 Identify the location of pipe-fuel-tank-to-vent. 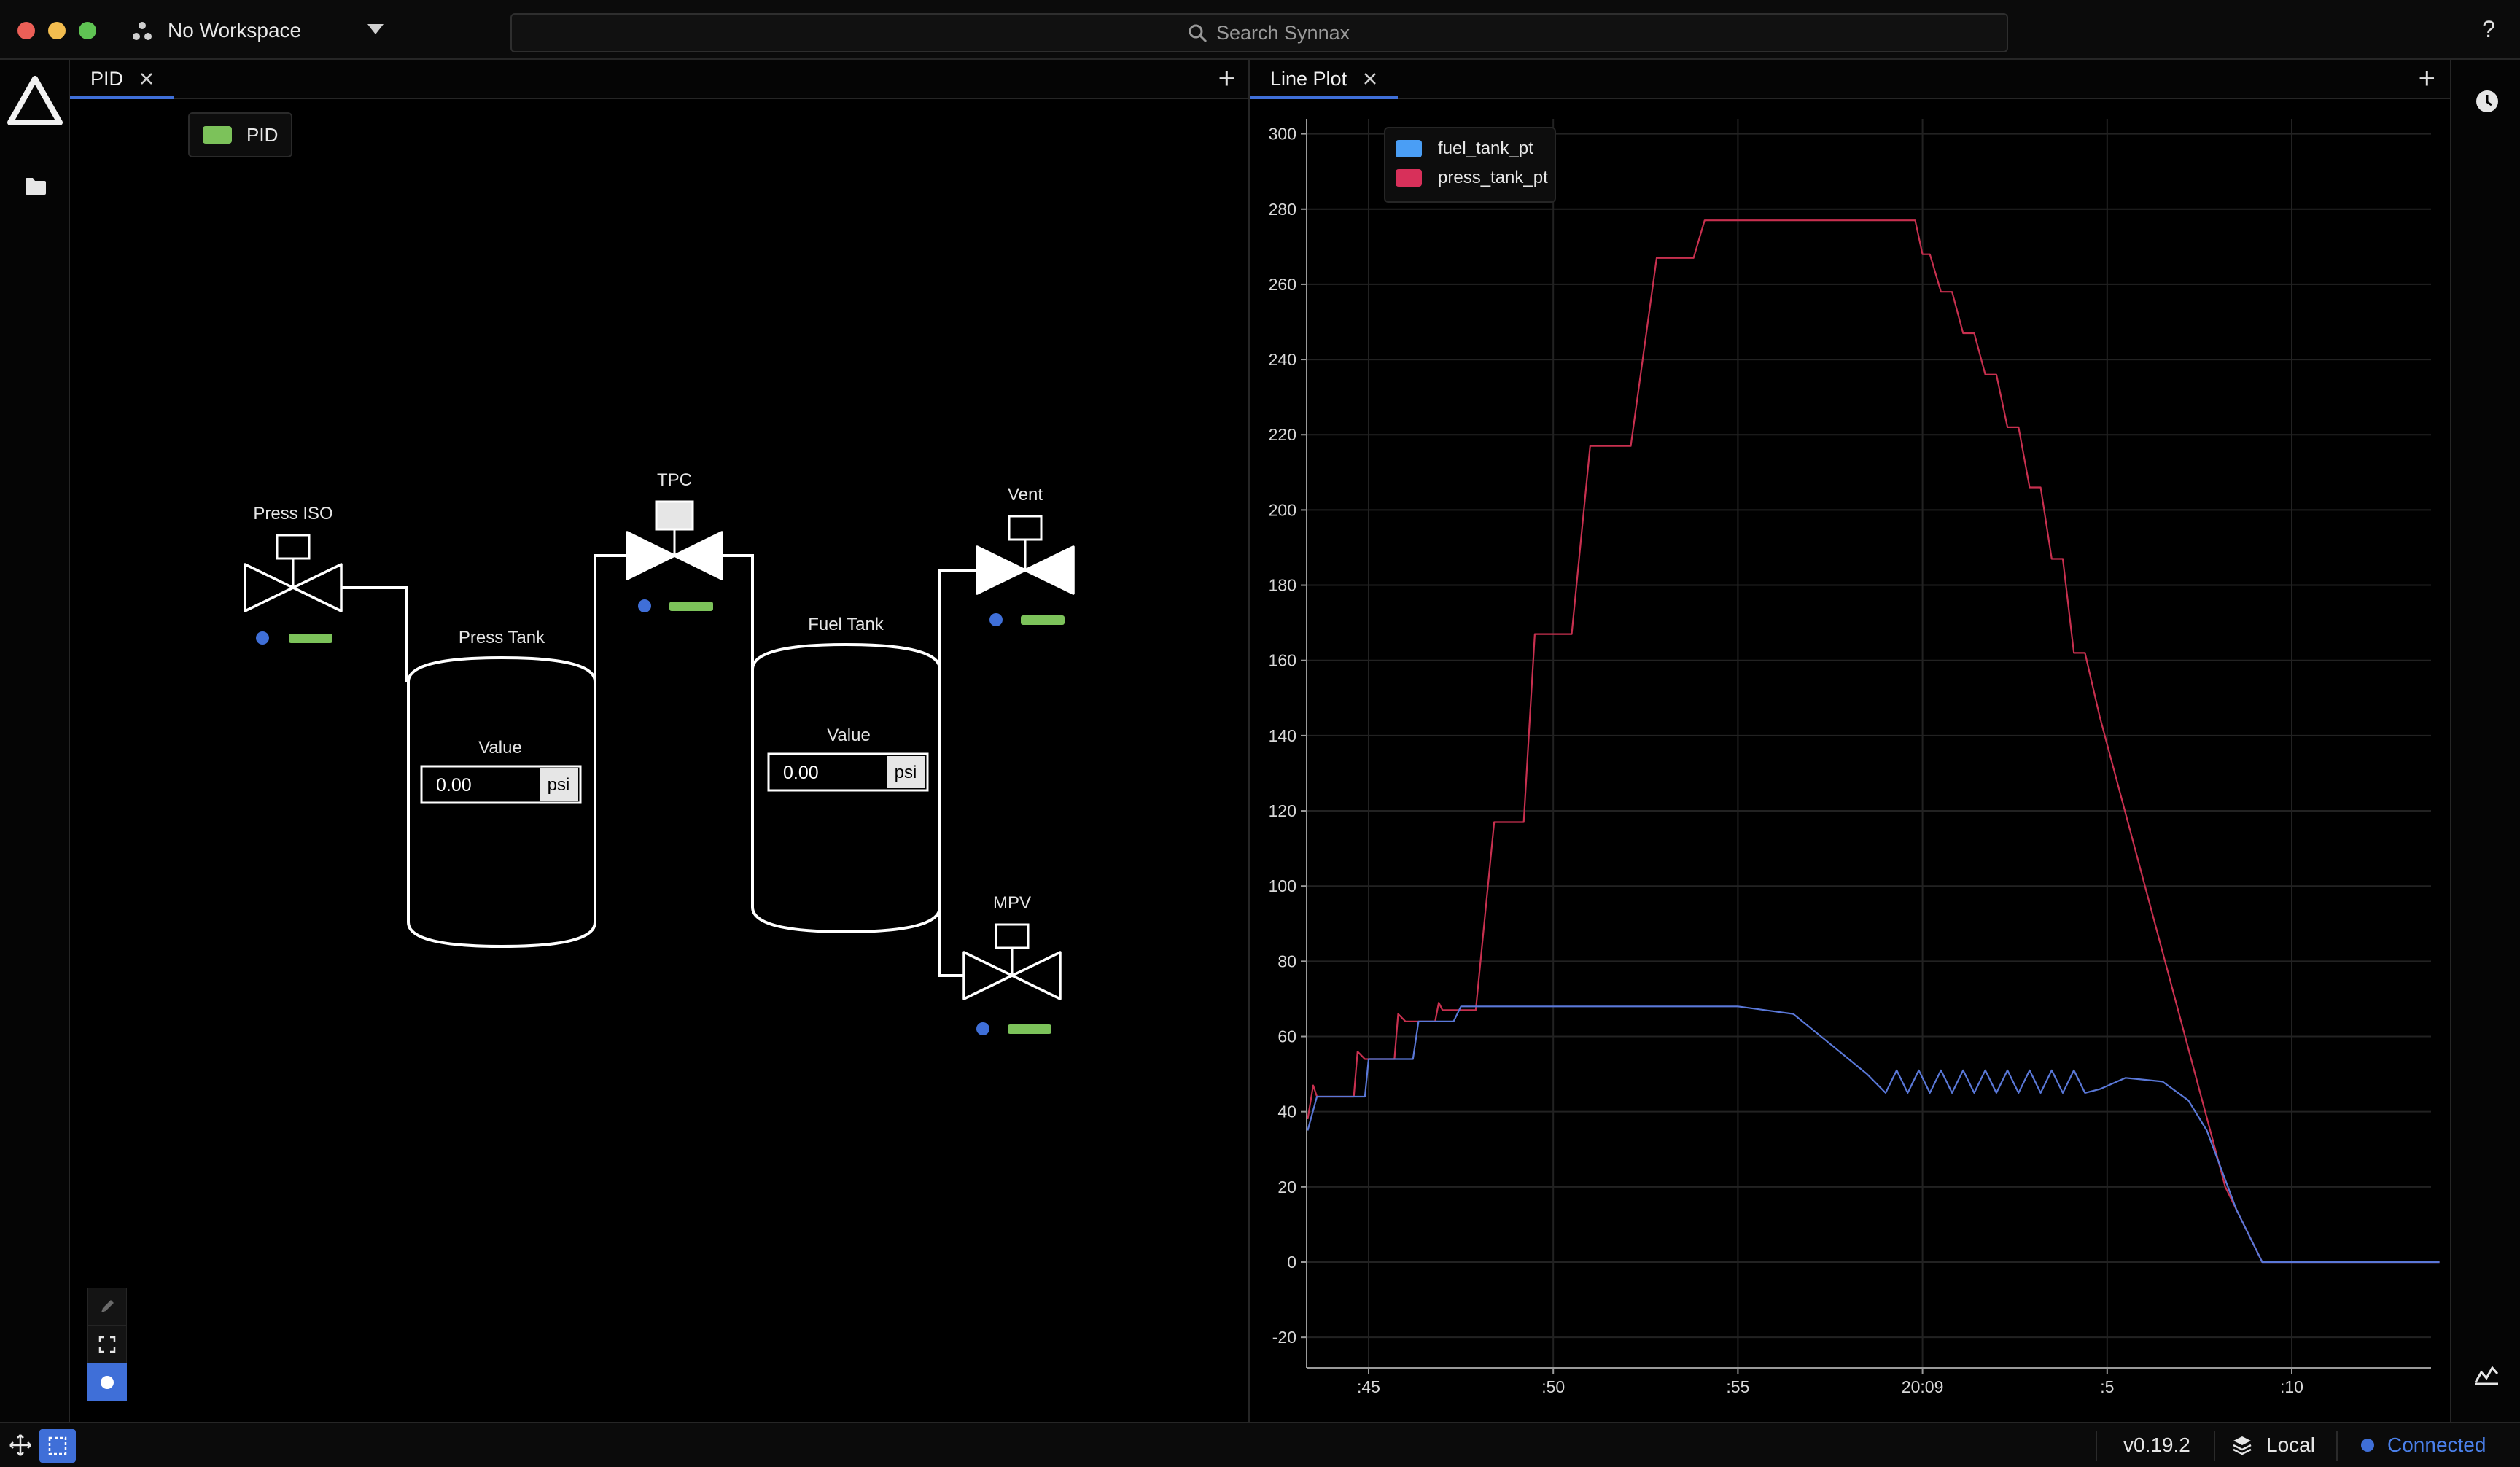
(957, 619).